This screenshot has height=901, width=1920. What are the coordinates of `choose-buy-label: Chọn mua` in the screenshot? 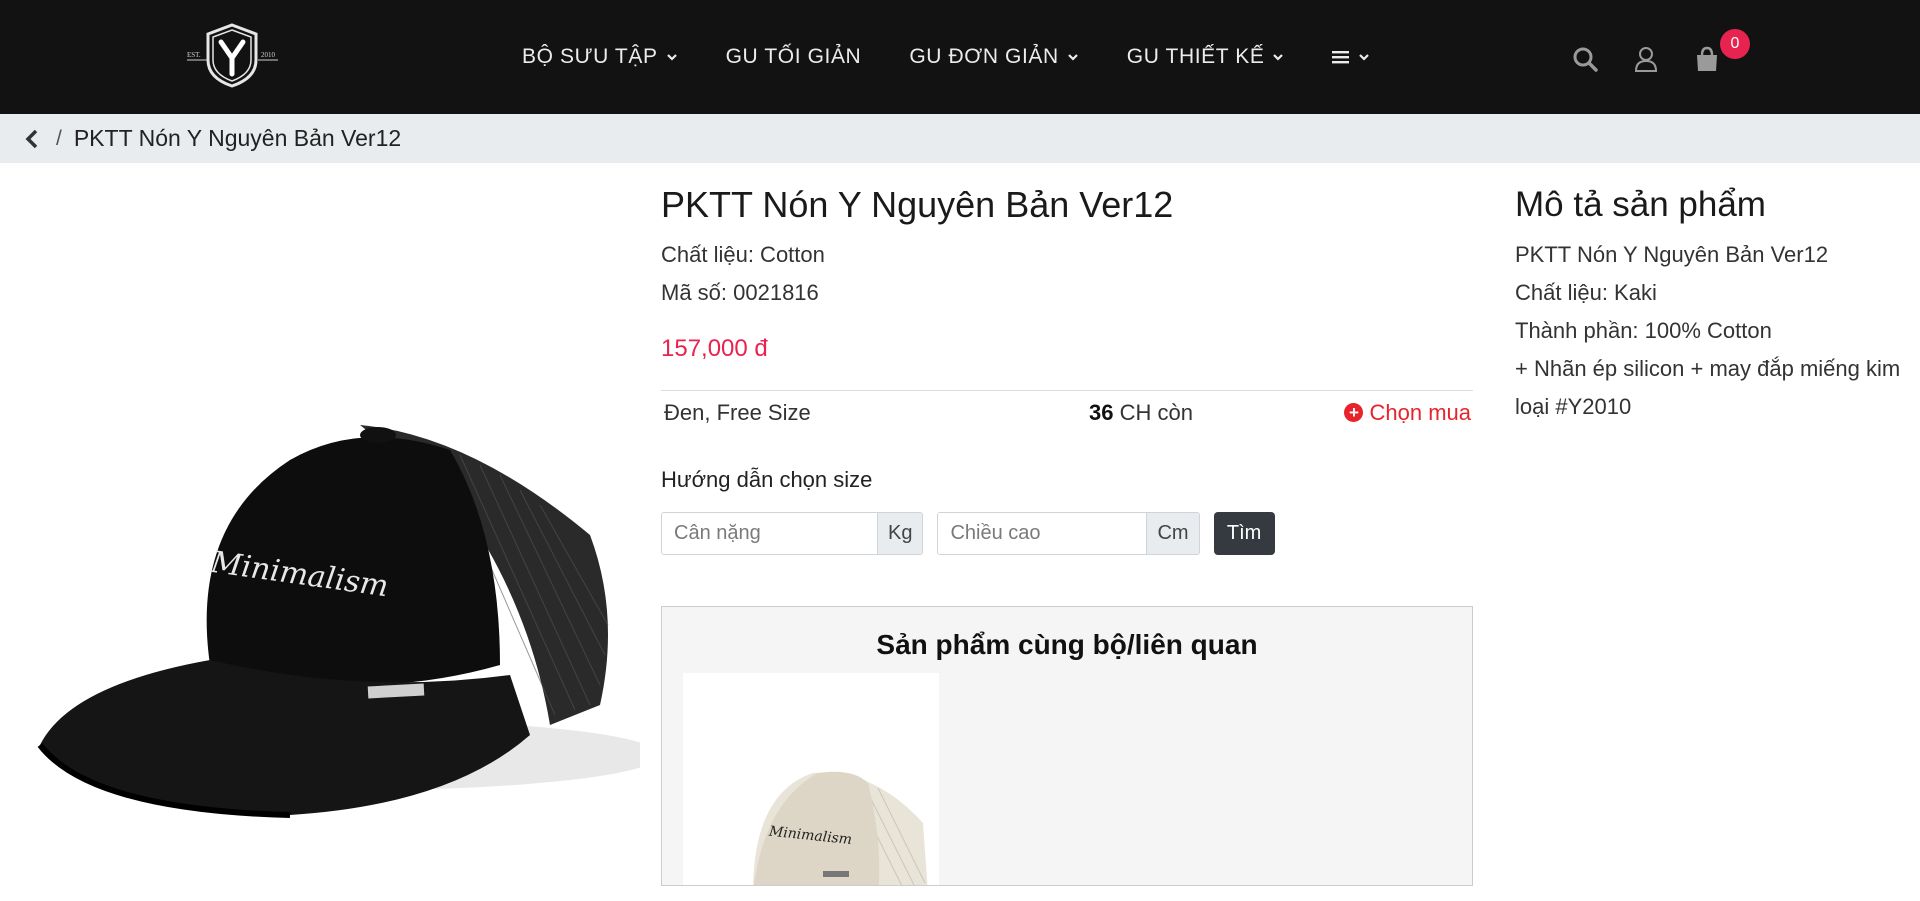 It's located at (1420, 412).